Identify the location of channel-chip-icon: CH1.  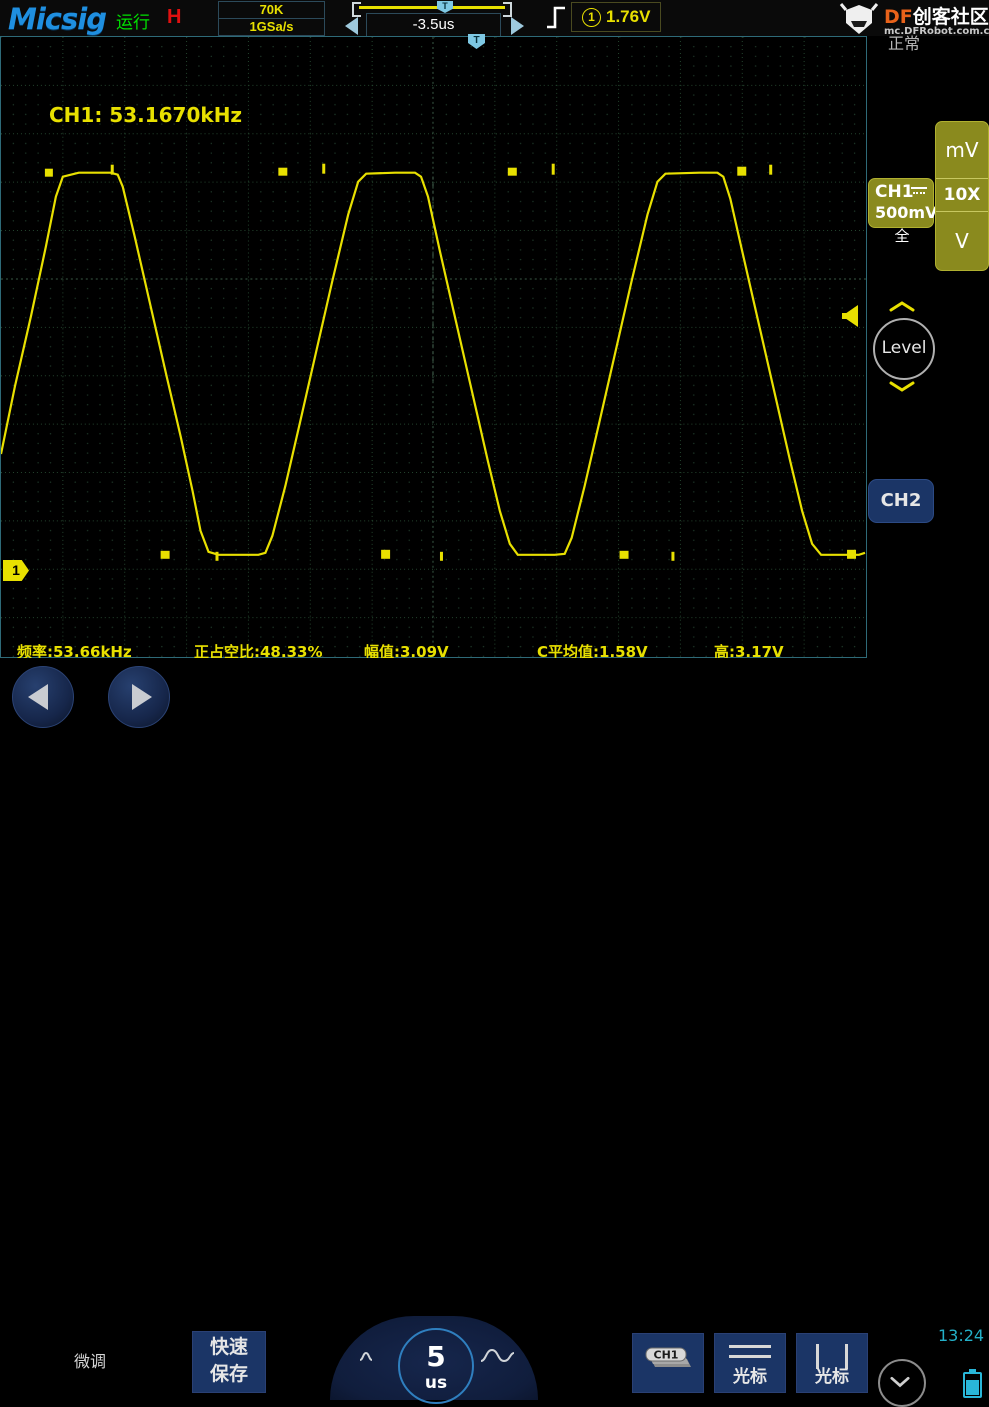
(668, 1357).